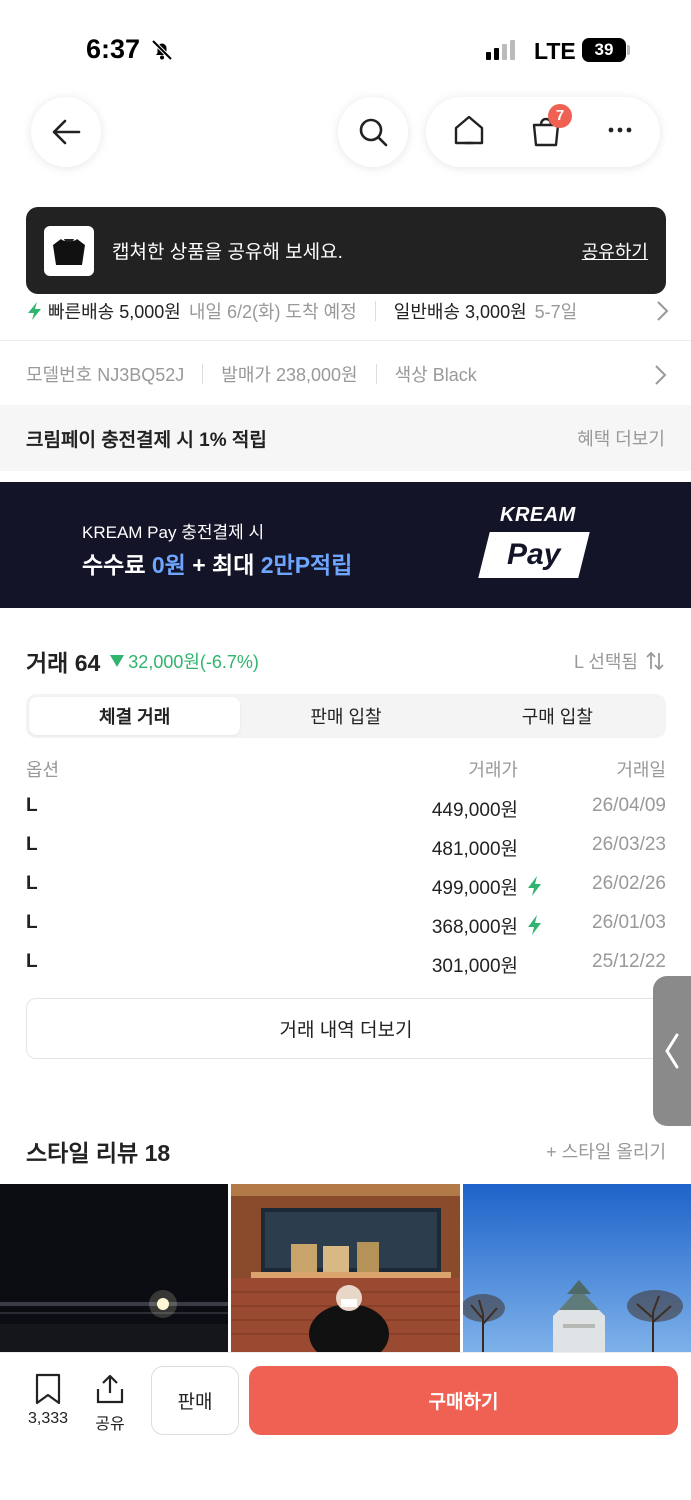  What do you see at coordinates (557, 716) in the screenshot?
I see `tab-buy-bids: 구매 입찰` at bounding box center [557, 716].